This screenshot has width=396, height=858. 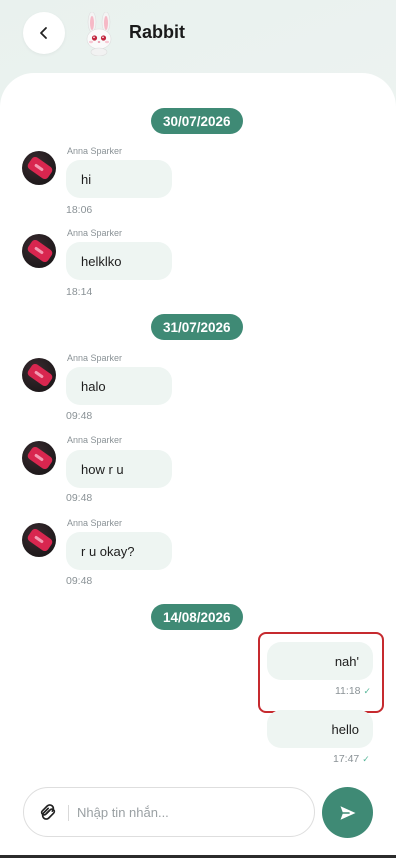 What do you see at coordinates (320, 729) in the screenshot?
I see `message-bubble-outgoing: hello` at bounding box center [320, 729].